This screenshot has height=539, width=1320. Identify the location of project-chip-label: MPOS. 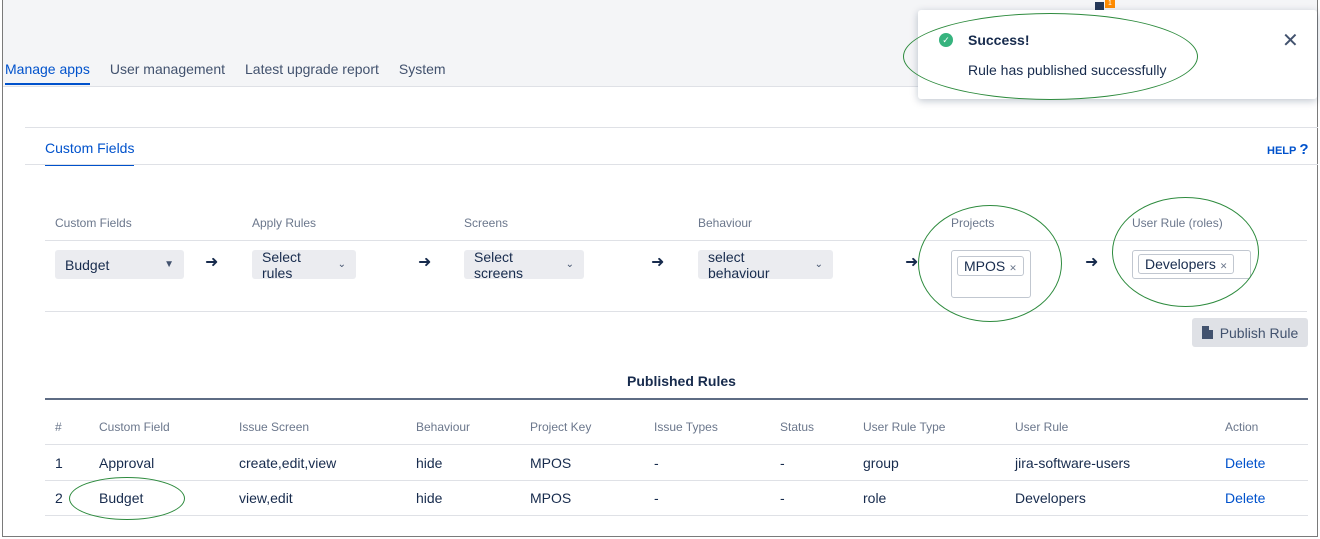
(985, 266).